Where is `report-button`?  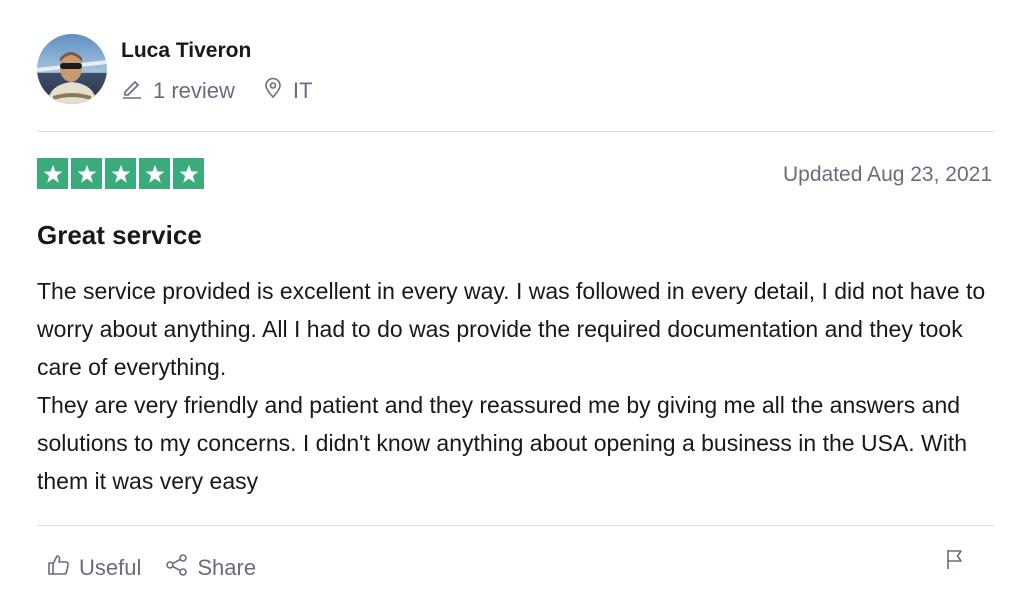 report-button is located at coordinates (955, 561).